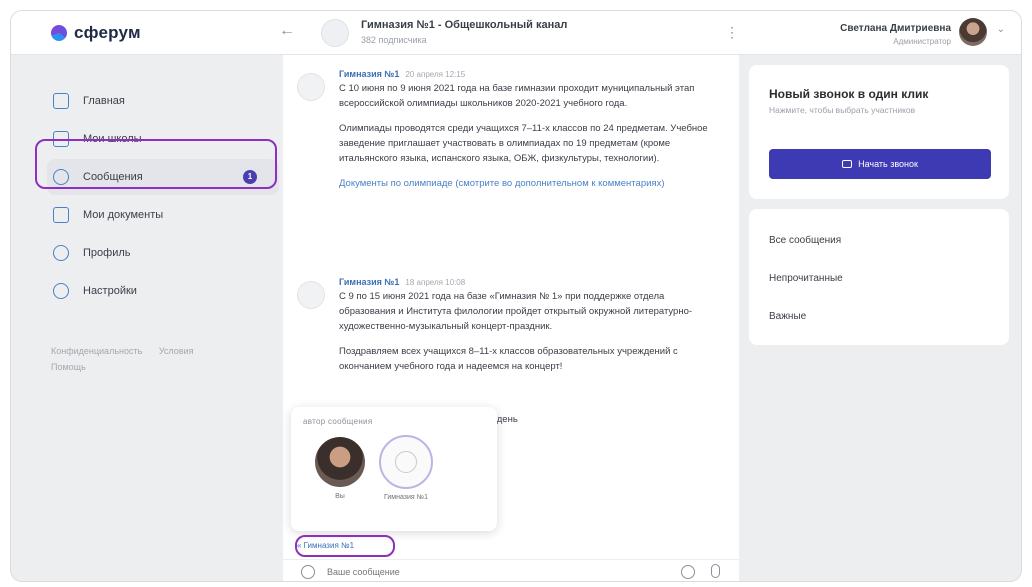 Image resolution: width=1032 pixels, height=587 pixels. I want to click on sidebar-item-documents: Мои документы, so click(163, 215).